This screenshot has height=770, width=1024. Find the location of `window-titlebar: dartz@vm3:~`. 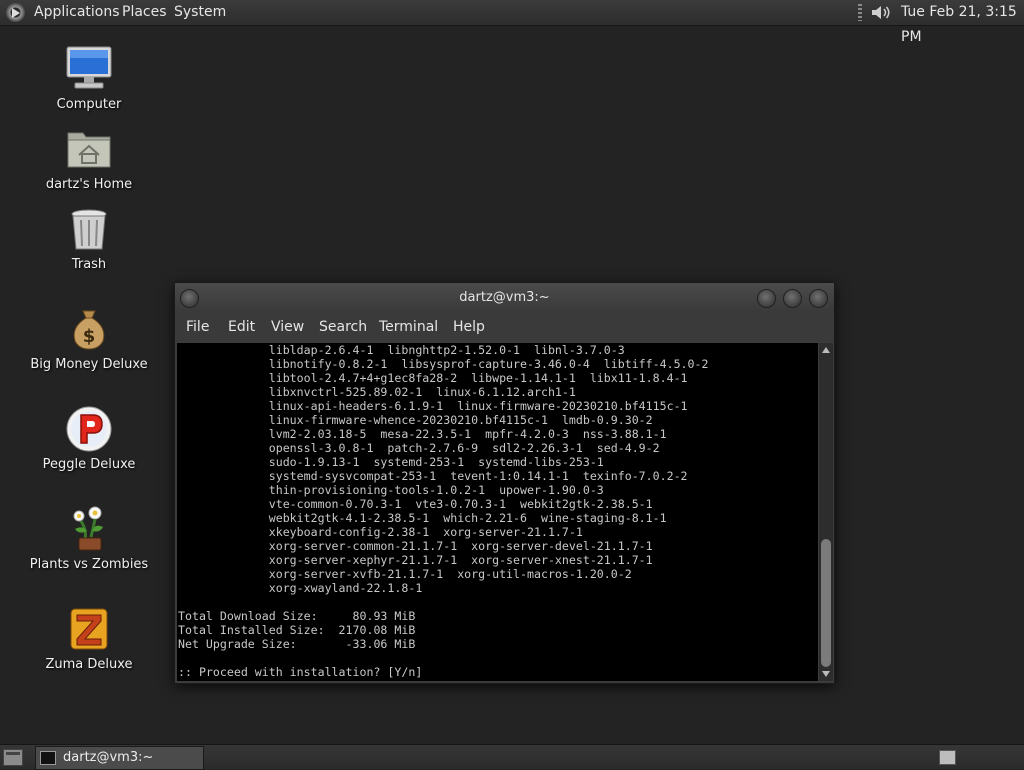

window-titlebar: dartz@vm3:~ is located at coordinates (504, 298).